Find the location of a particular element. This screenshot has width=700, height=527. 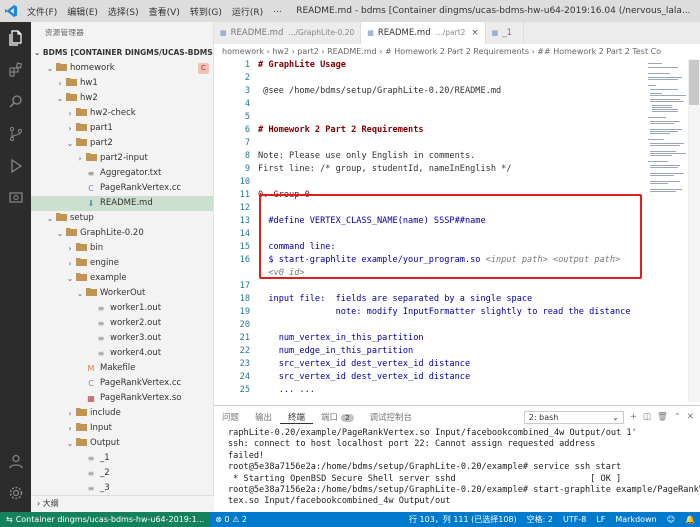

editor-tab: ▦ README.md .../GraphLite-0.20 is located at coordinates (288, 33).